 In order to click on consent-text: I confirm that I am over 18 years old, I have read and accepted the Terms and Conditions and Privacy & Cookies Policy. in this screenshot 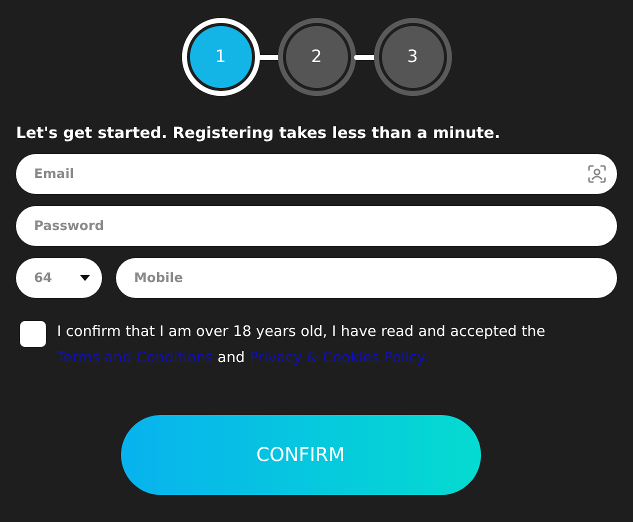, I will do `click(301, 345)`.